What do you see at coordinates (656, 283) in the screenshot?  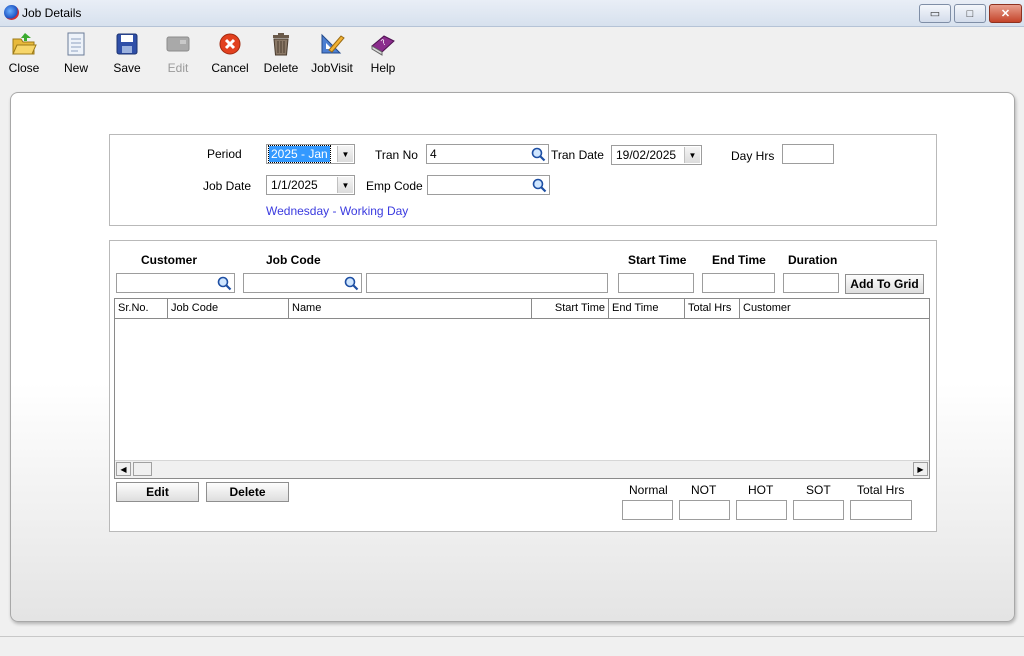 I see `starttime-field` at bounding box center [656, 283].